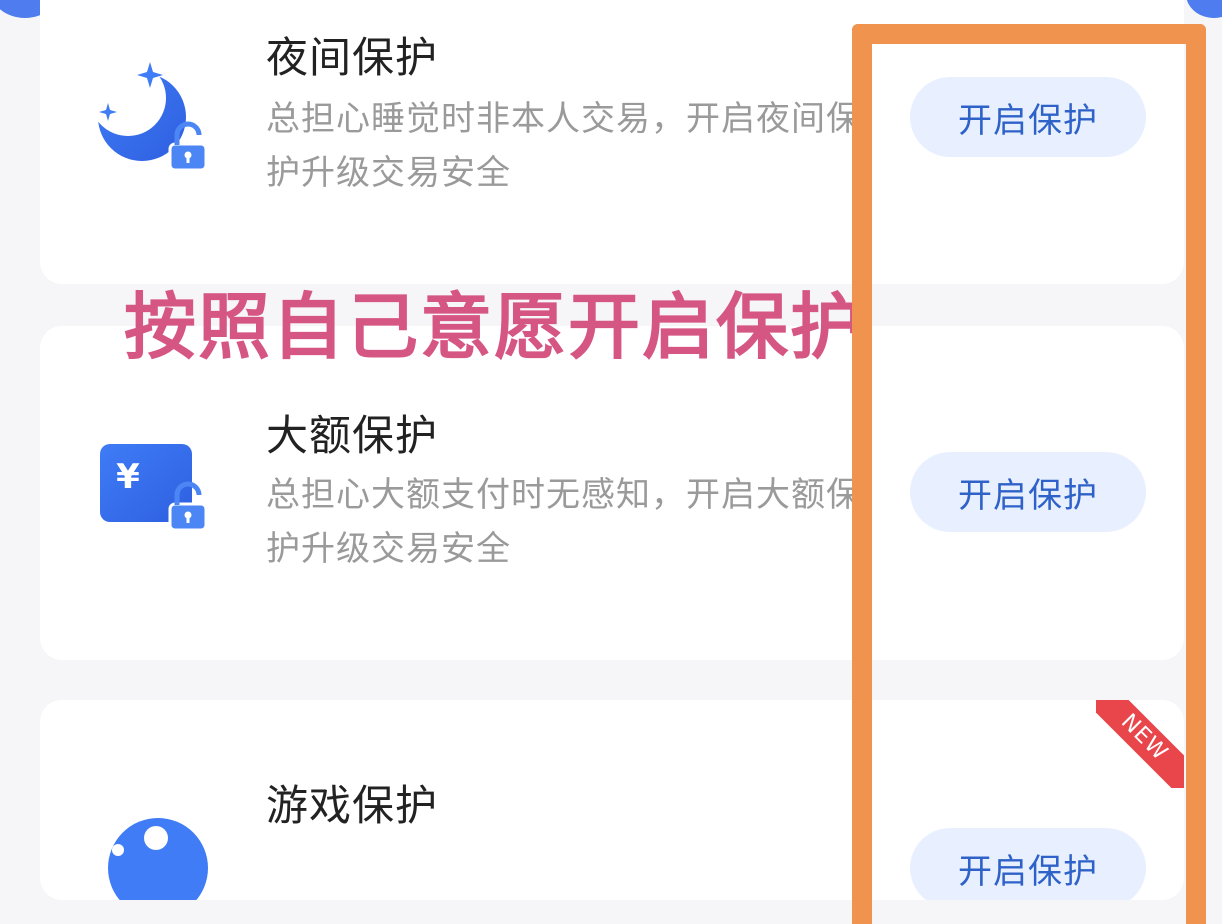 This screenshot has height=924, width=1222. Describe the element at coordinates (1028, 117) in the screenshot. I see `enable-night-protection-button: 开启保护` at that location.